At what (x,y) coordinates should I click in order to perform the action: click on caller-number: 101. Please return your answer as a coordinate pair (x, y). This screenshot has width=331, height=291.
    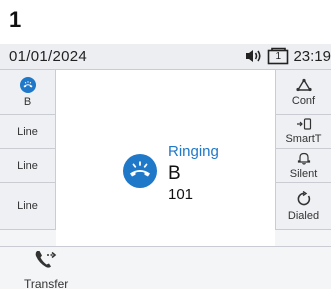
    Looking at the image, I should click on (181, 194).